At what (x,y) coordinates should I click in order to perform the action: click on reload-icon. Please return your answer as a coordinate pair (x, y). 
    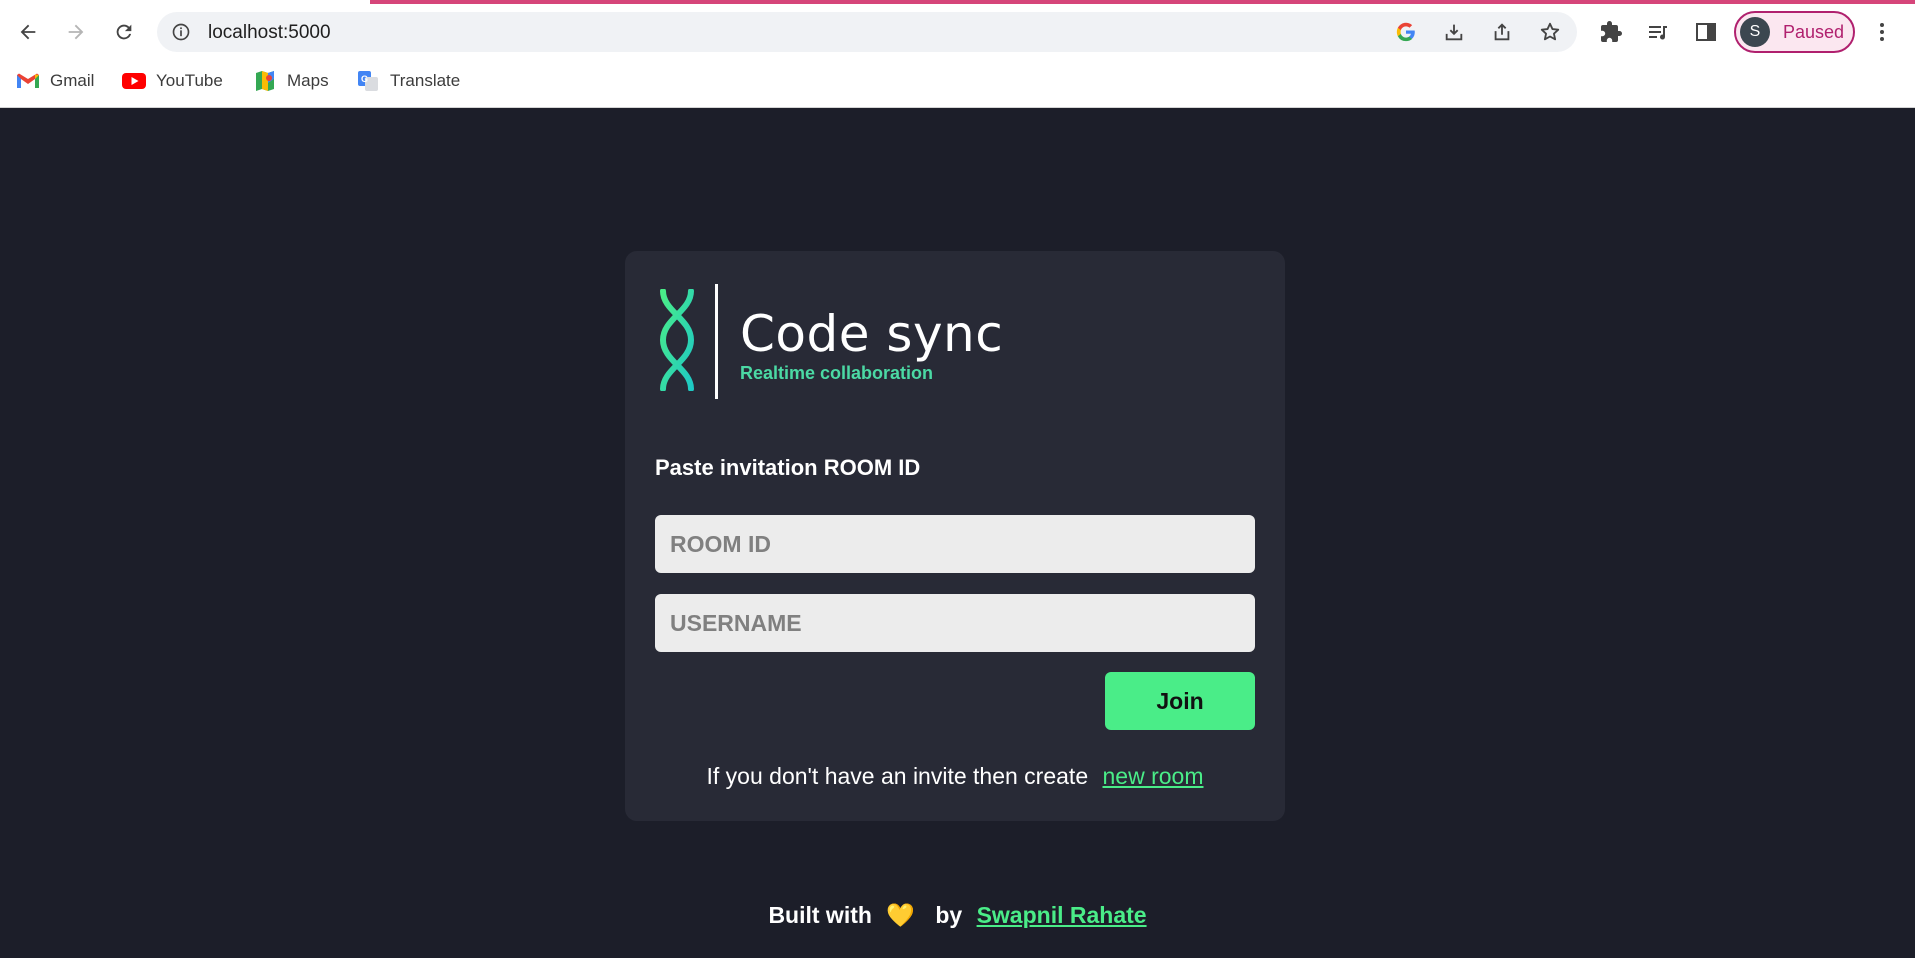
    Looking at the image, I should click on (124, 32).